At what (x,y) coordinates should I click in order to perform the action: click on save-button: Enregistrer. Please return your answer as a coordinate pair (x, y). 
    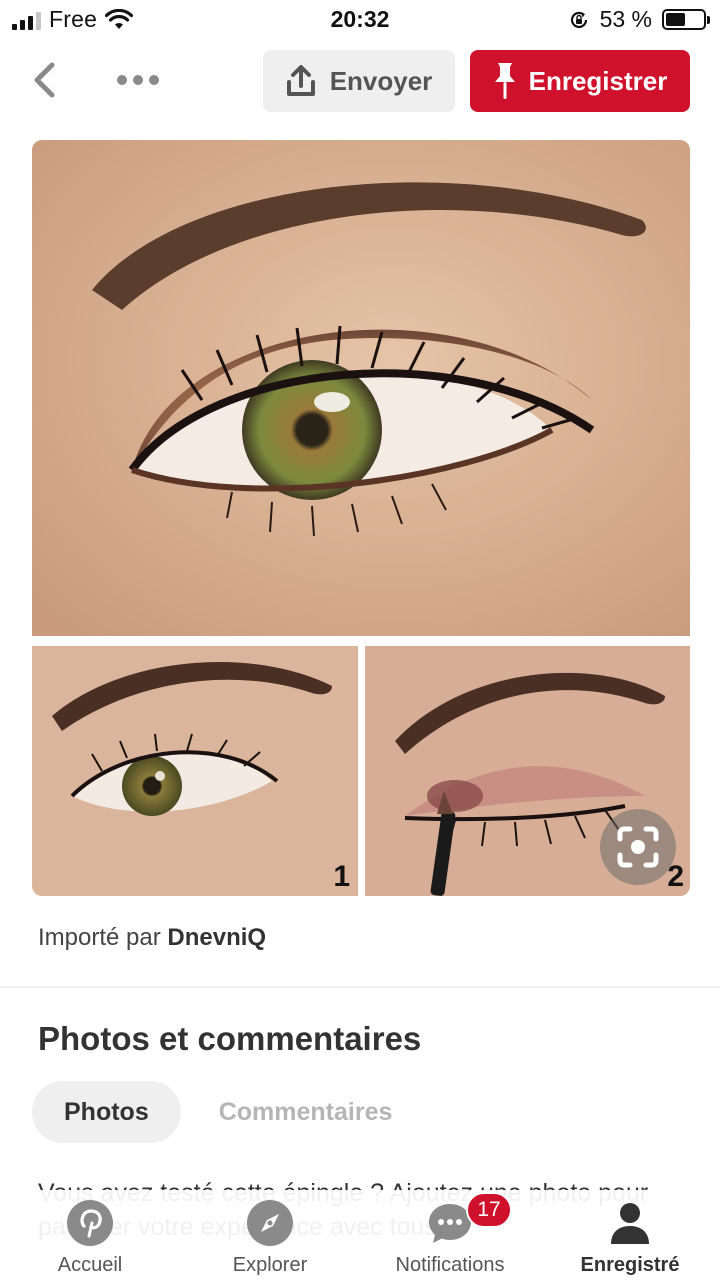
    Looking at the image, I should click on (580, 81).